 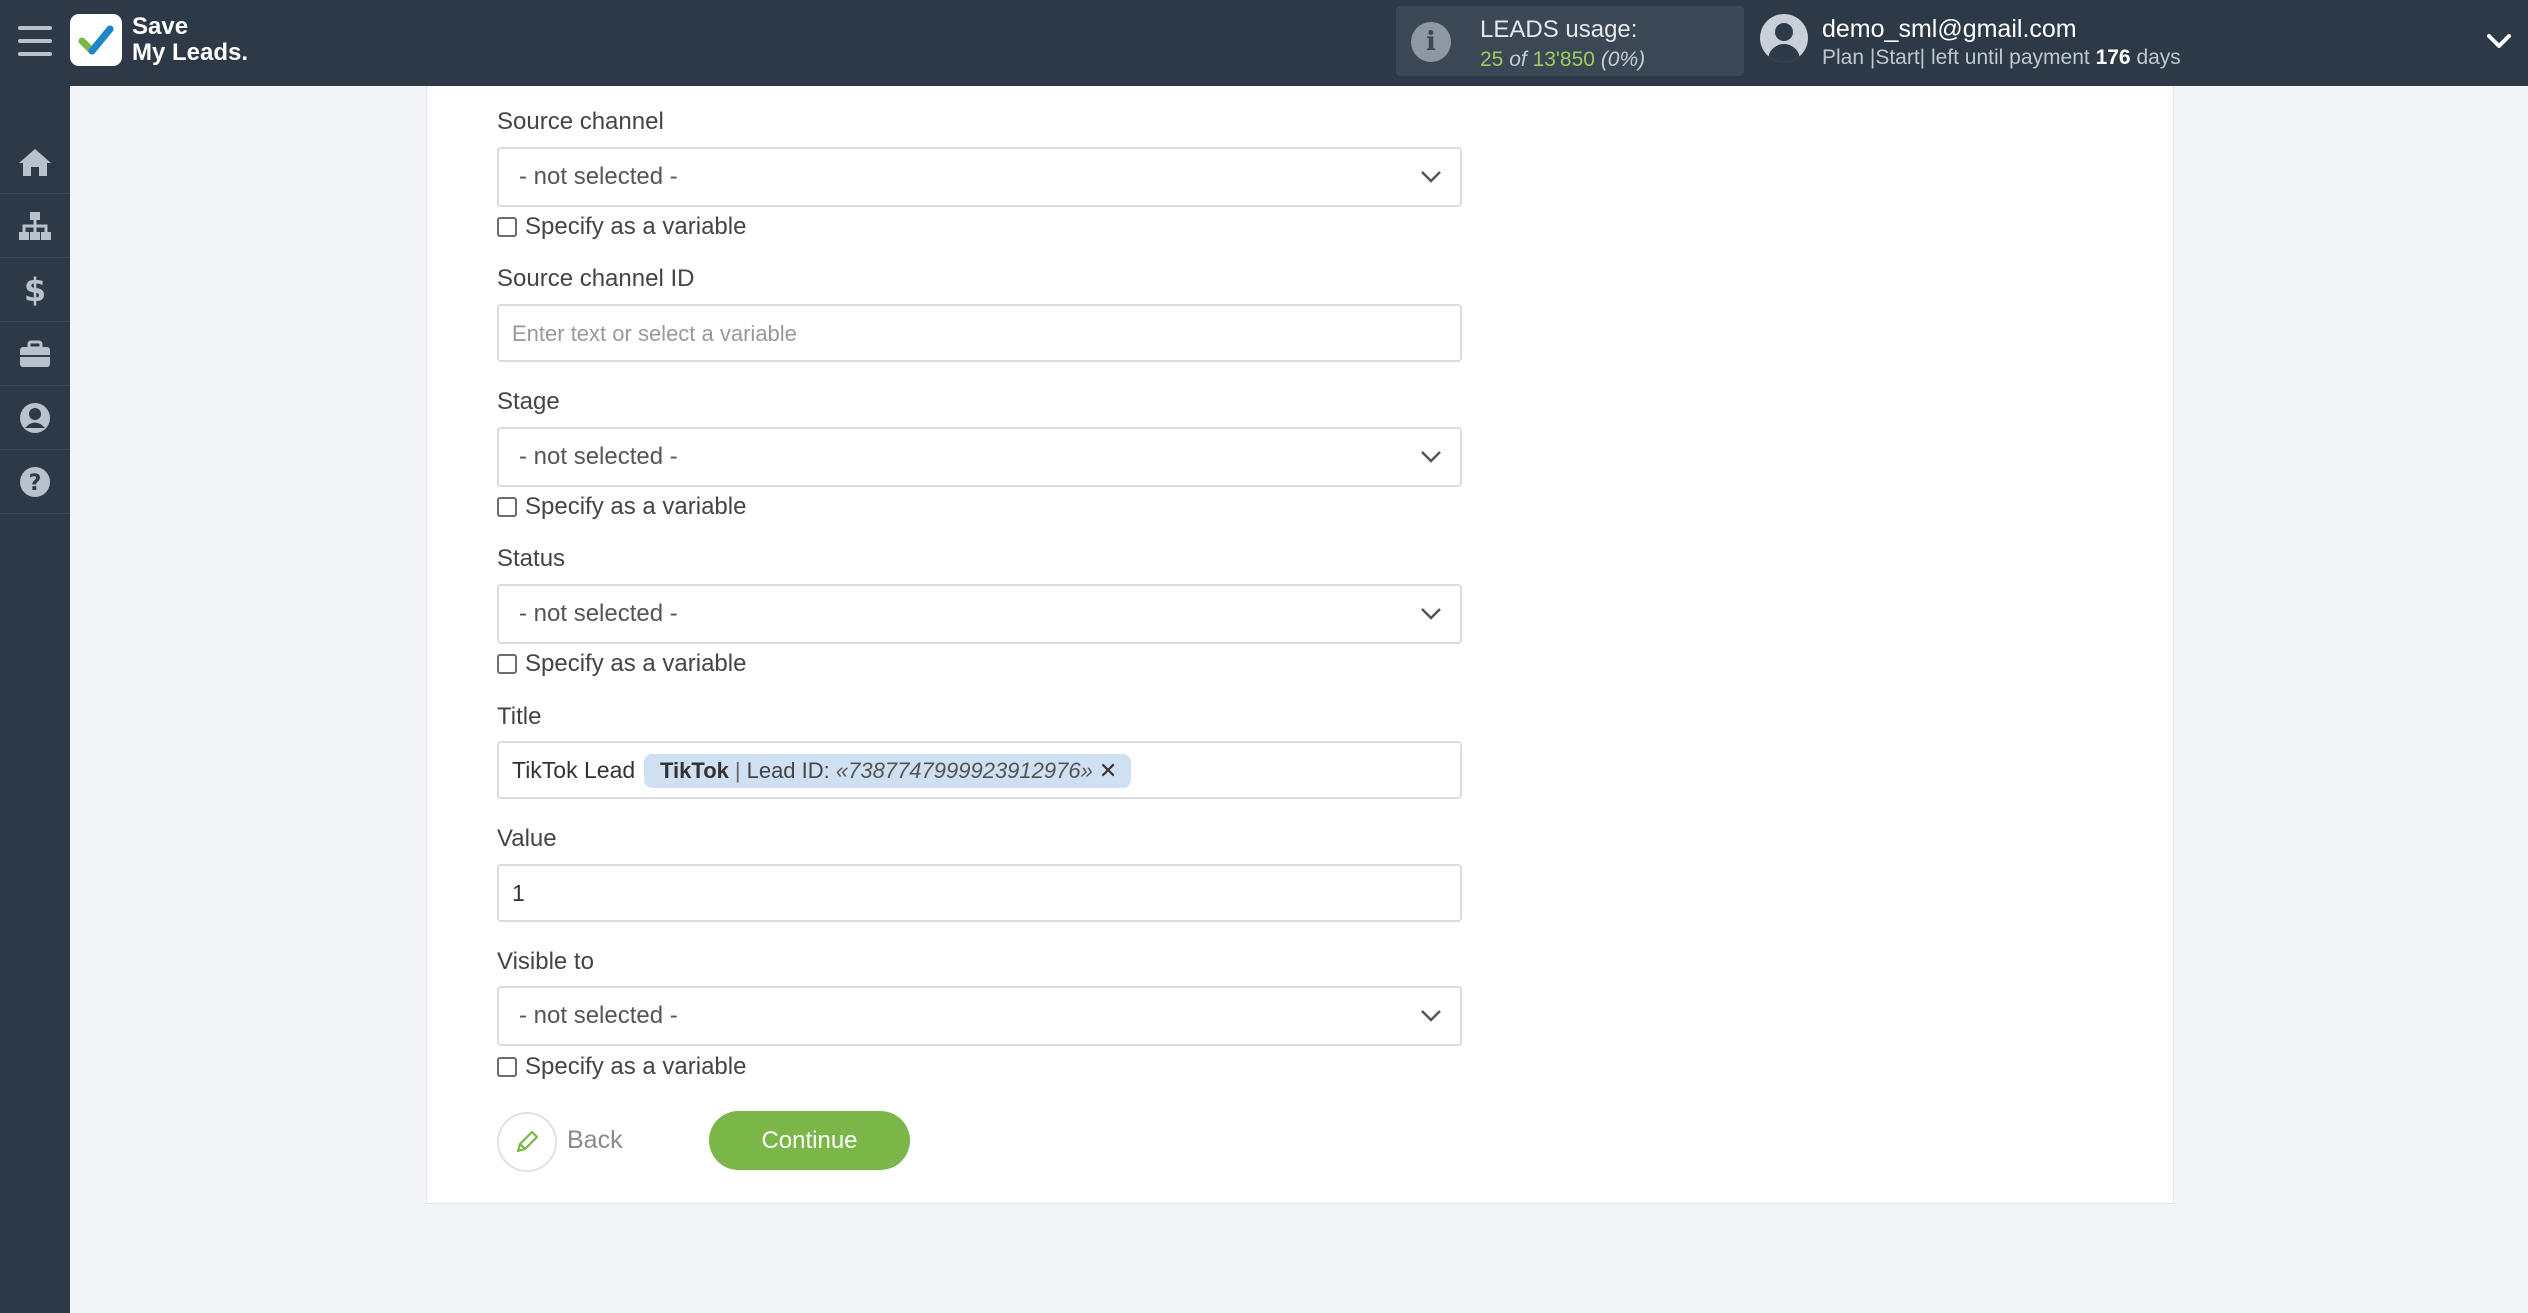 What do you see at coordinates (2158, 57) in the screenshot?
I see `plan-days-suffix: days` at bounding box center [2158, 57].